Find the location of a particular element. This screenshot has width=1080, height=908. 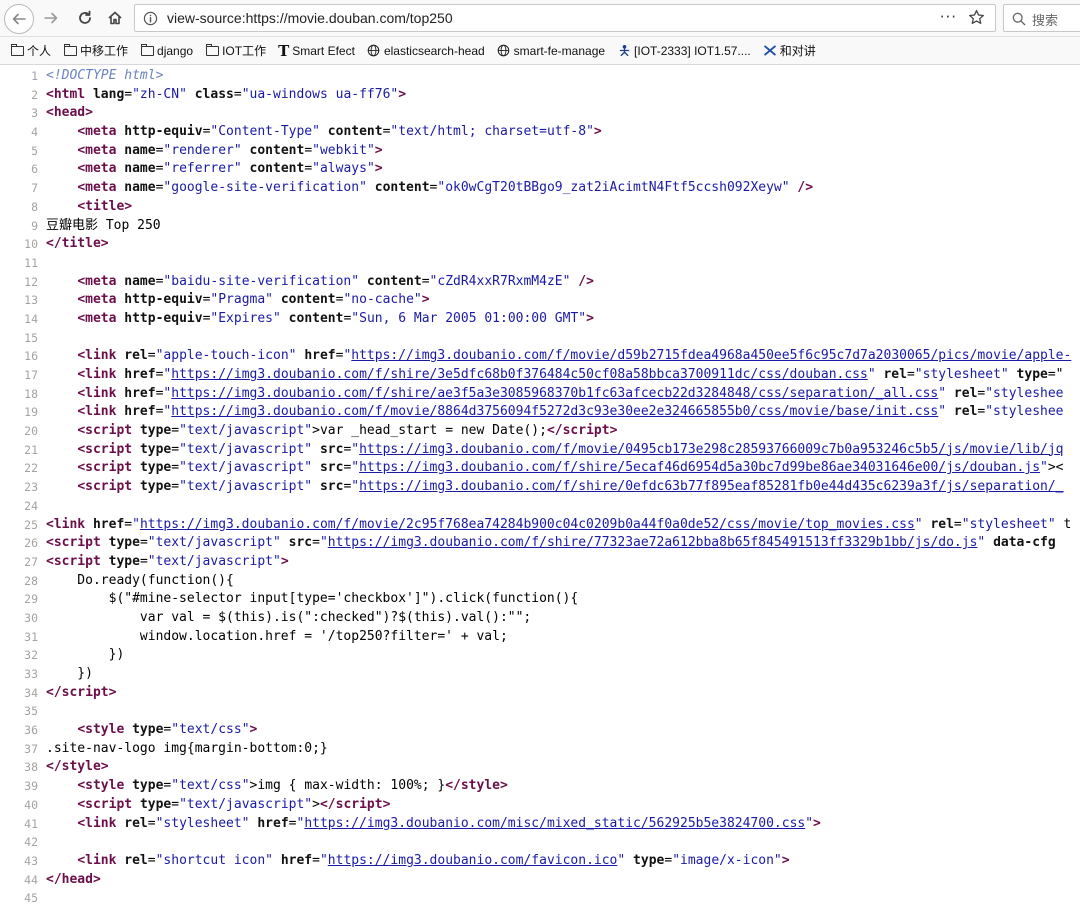

home-button is located at coordinates (115, 18).